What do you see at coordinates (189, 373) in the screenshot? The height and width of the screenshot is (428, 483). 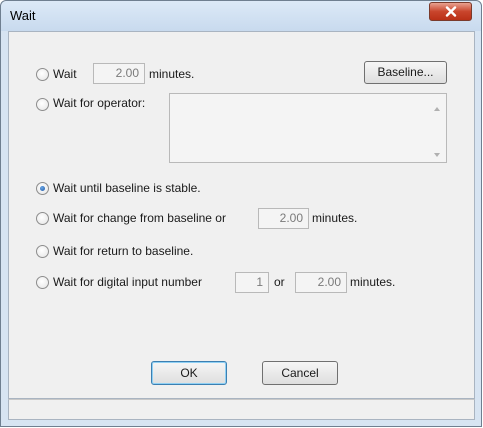 I see `ok-button: OK` at bounding box center [189, 373].